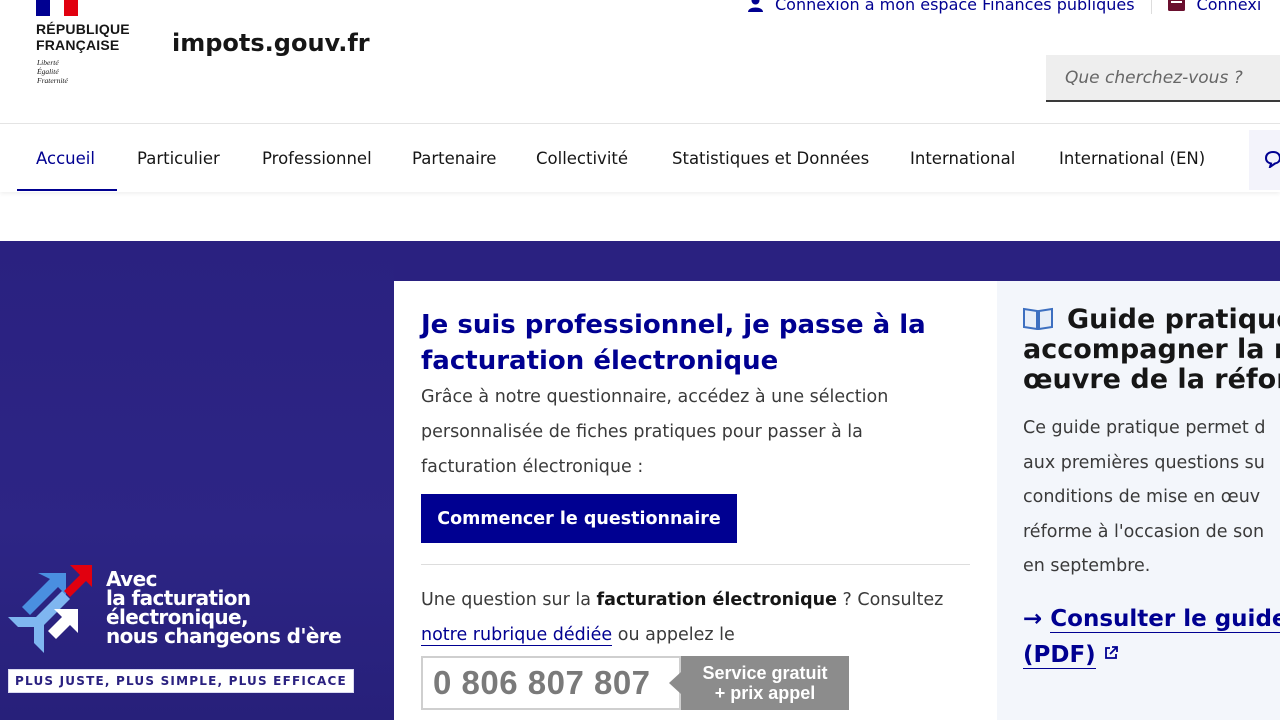 The image size is (1280, 720). What do you see at coordinates (454, 158) in the screenshot?
I see `nav-item-partenaire: Partenaire` at bounding box center [454, 158].